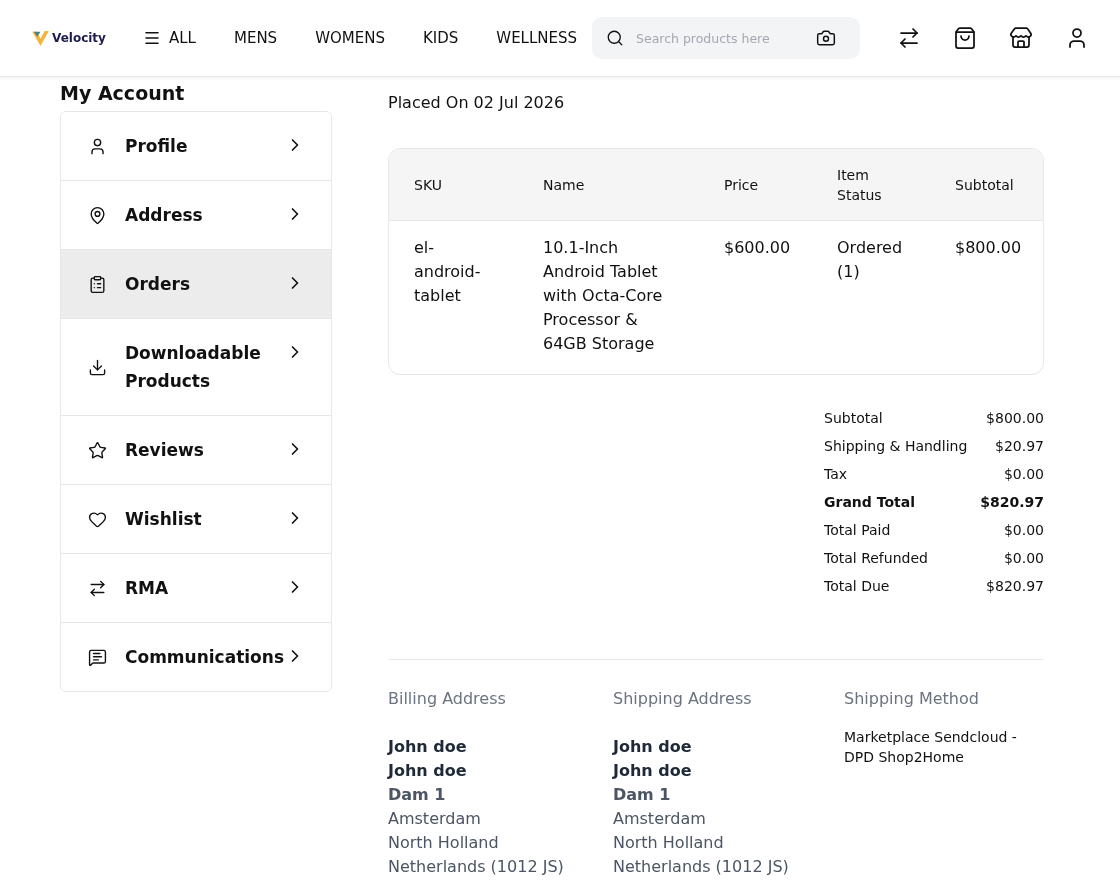 This screenshot has width=1120, height=880. Describe the element at coordinates (97, 519) in the screenshot. I see `heart-icon` at that location.